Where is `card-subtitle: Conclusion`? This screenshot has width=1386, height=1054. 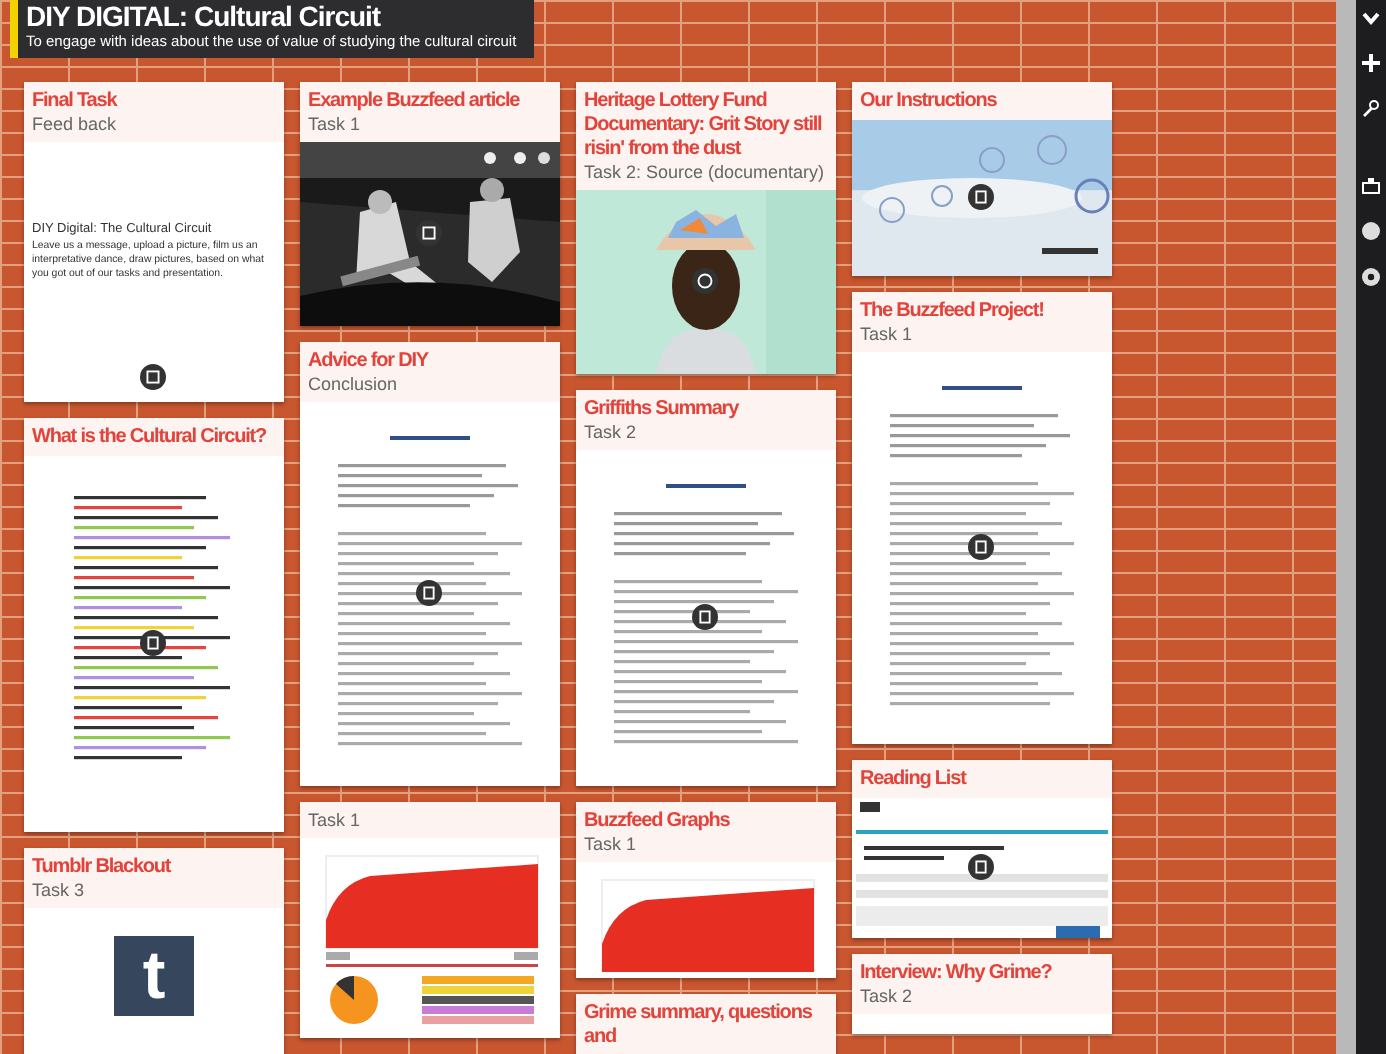 card-subtitle: Conclusion is located at coordinates (354, 385).